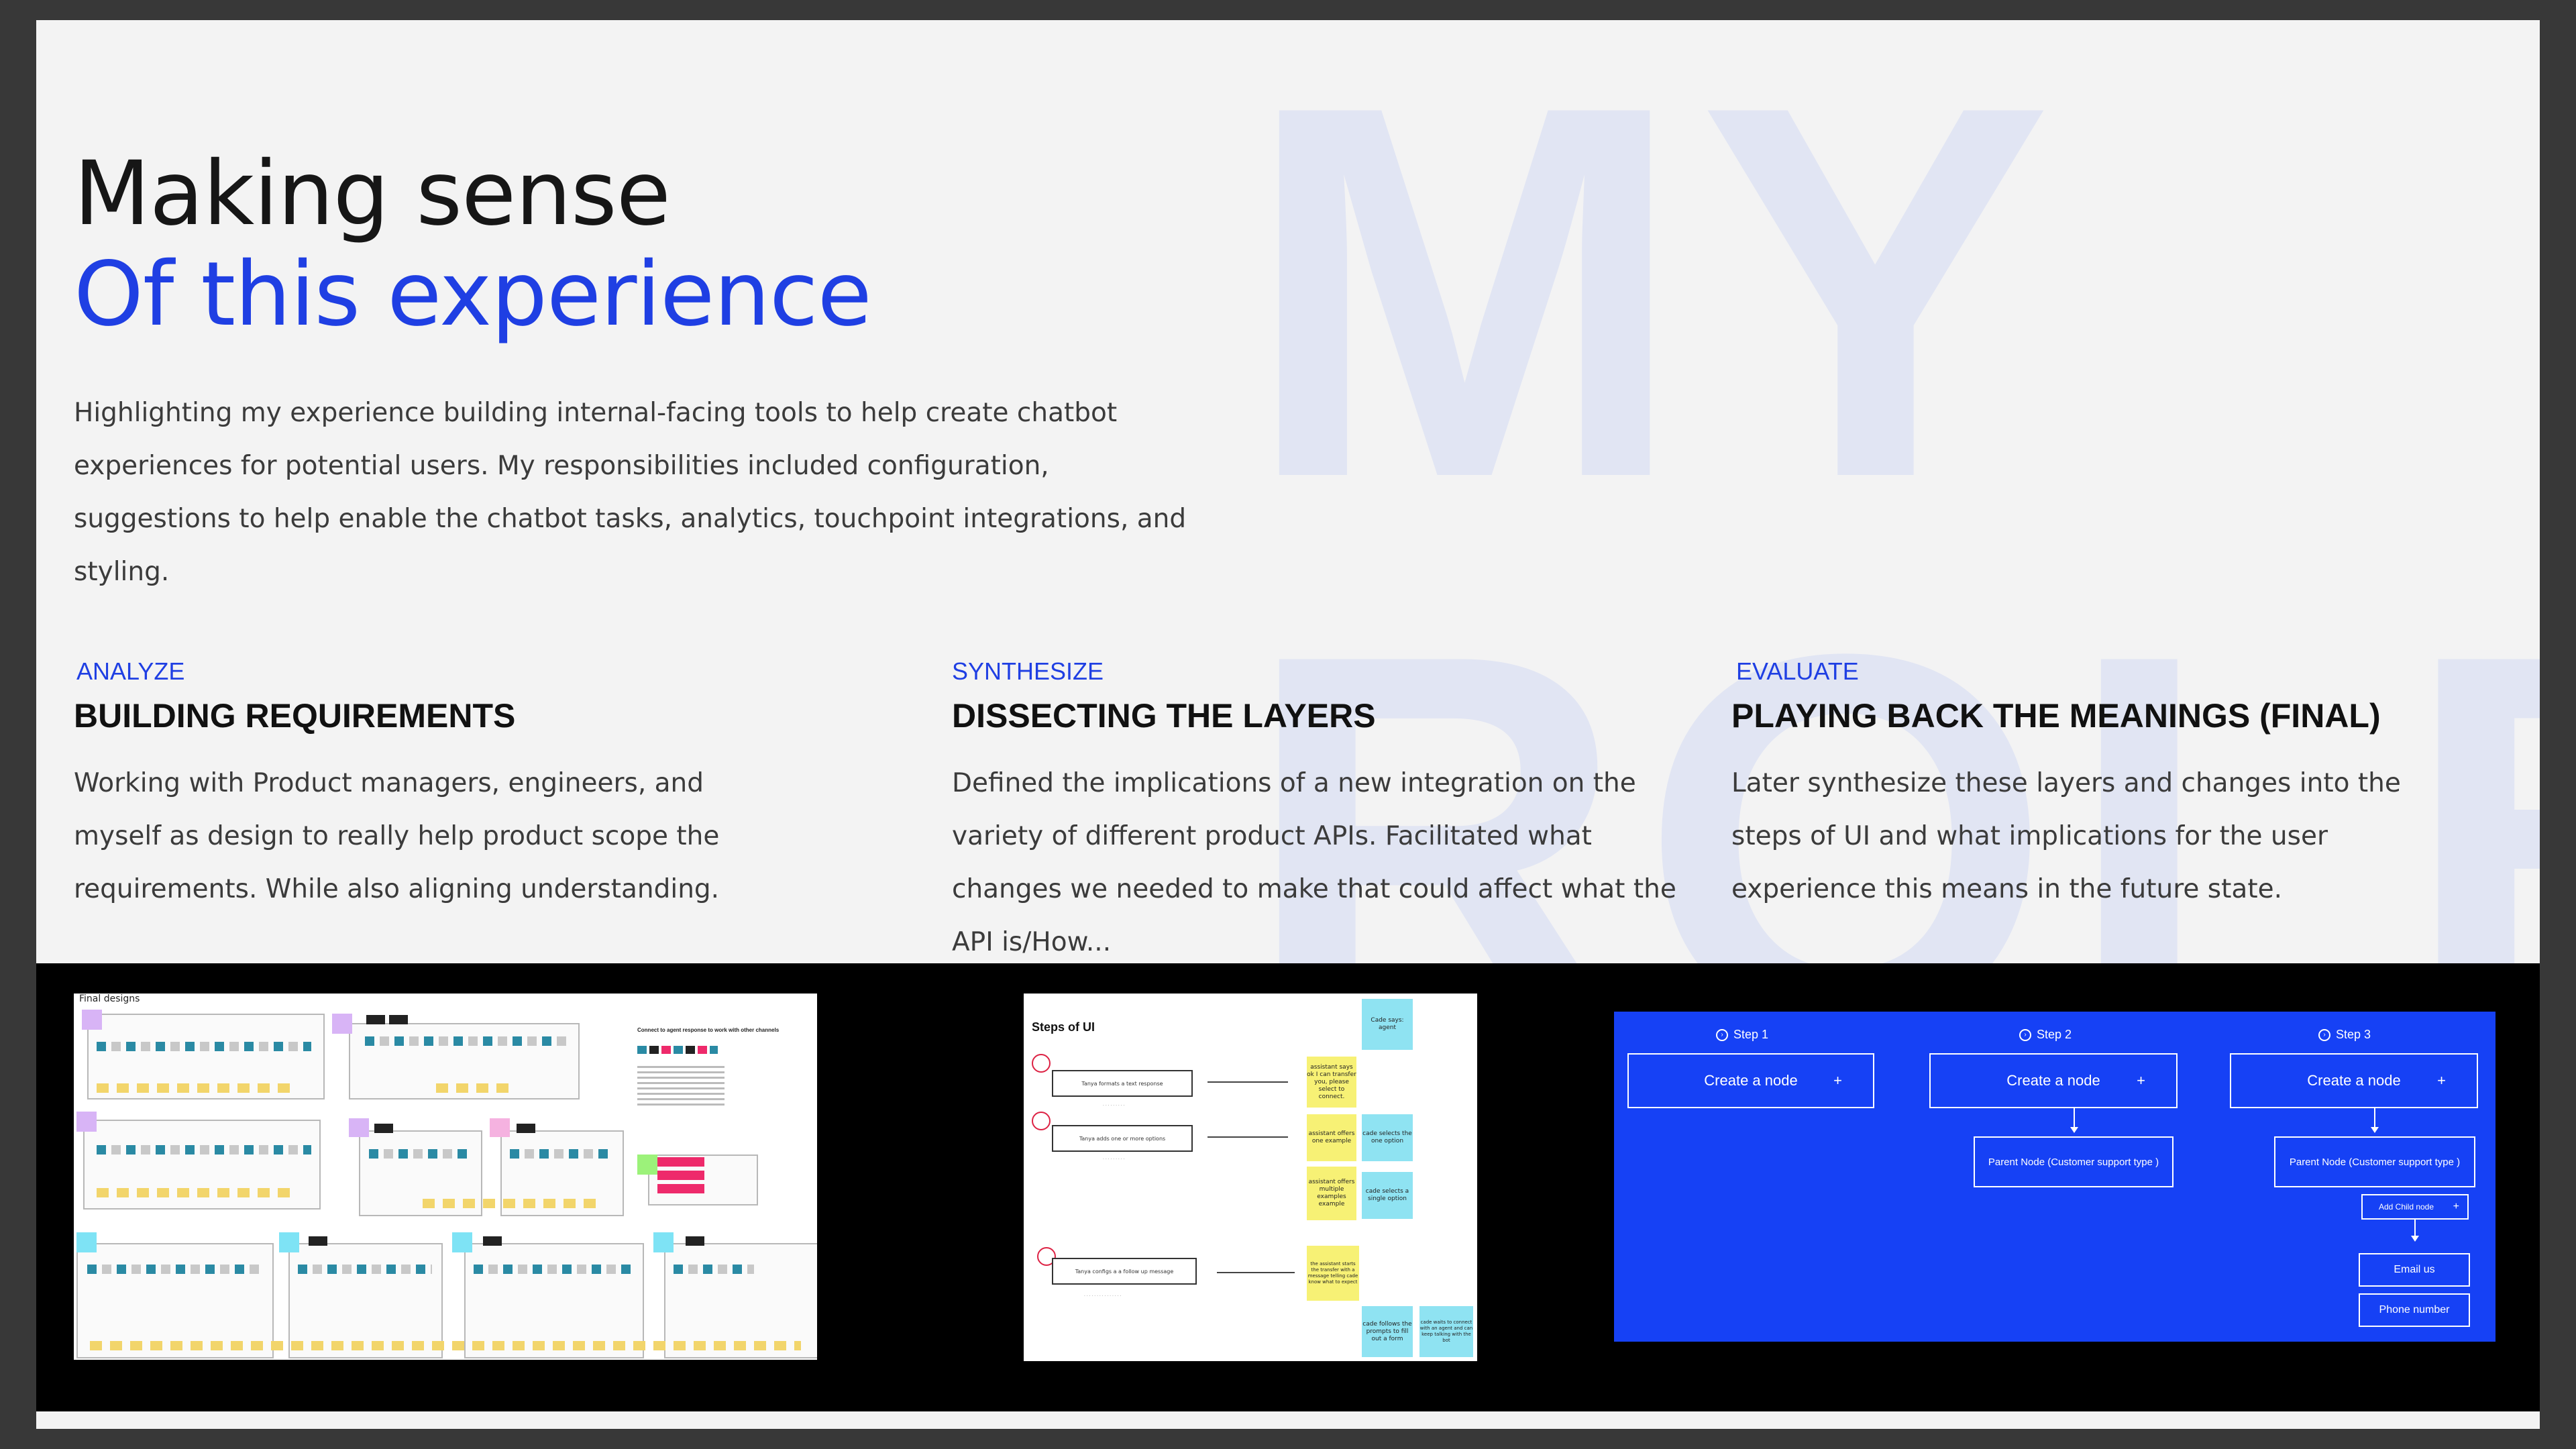  Describe the element at coordinates (2414, 1310) in the screenshot. I see `child-node-phone: Phone number` at that location.